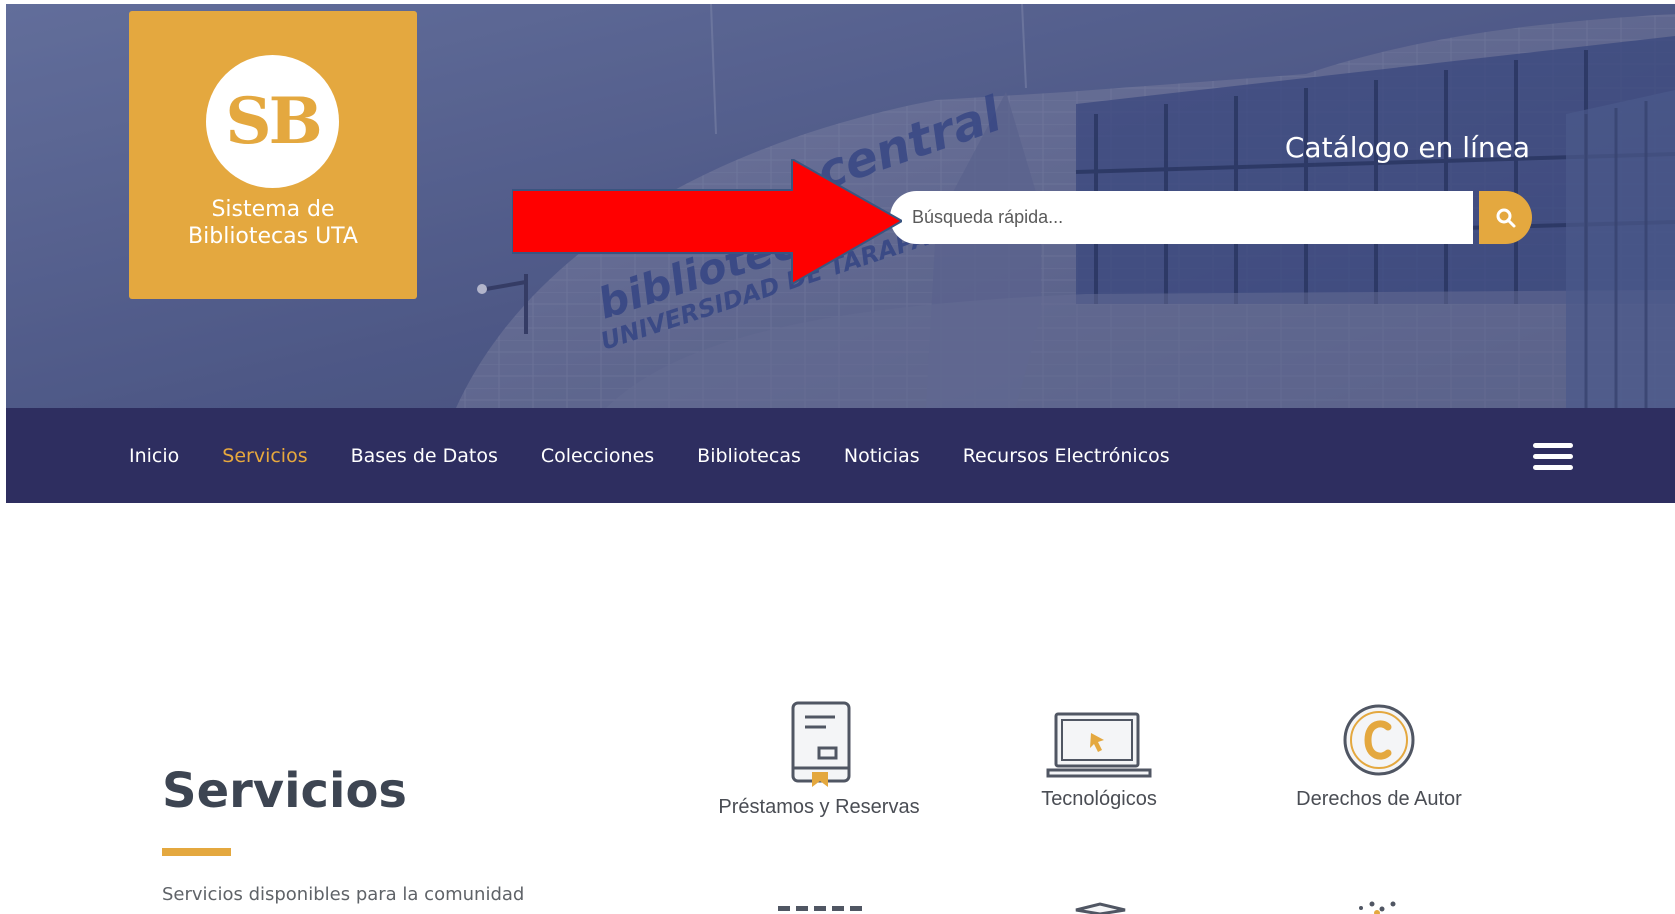 The height and width of the screenshot is (914, 1675). I want to click on heading-accent-line, so click(196, 852).